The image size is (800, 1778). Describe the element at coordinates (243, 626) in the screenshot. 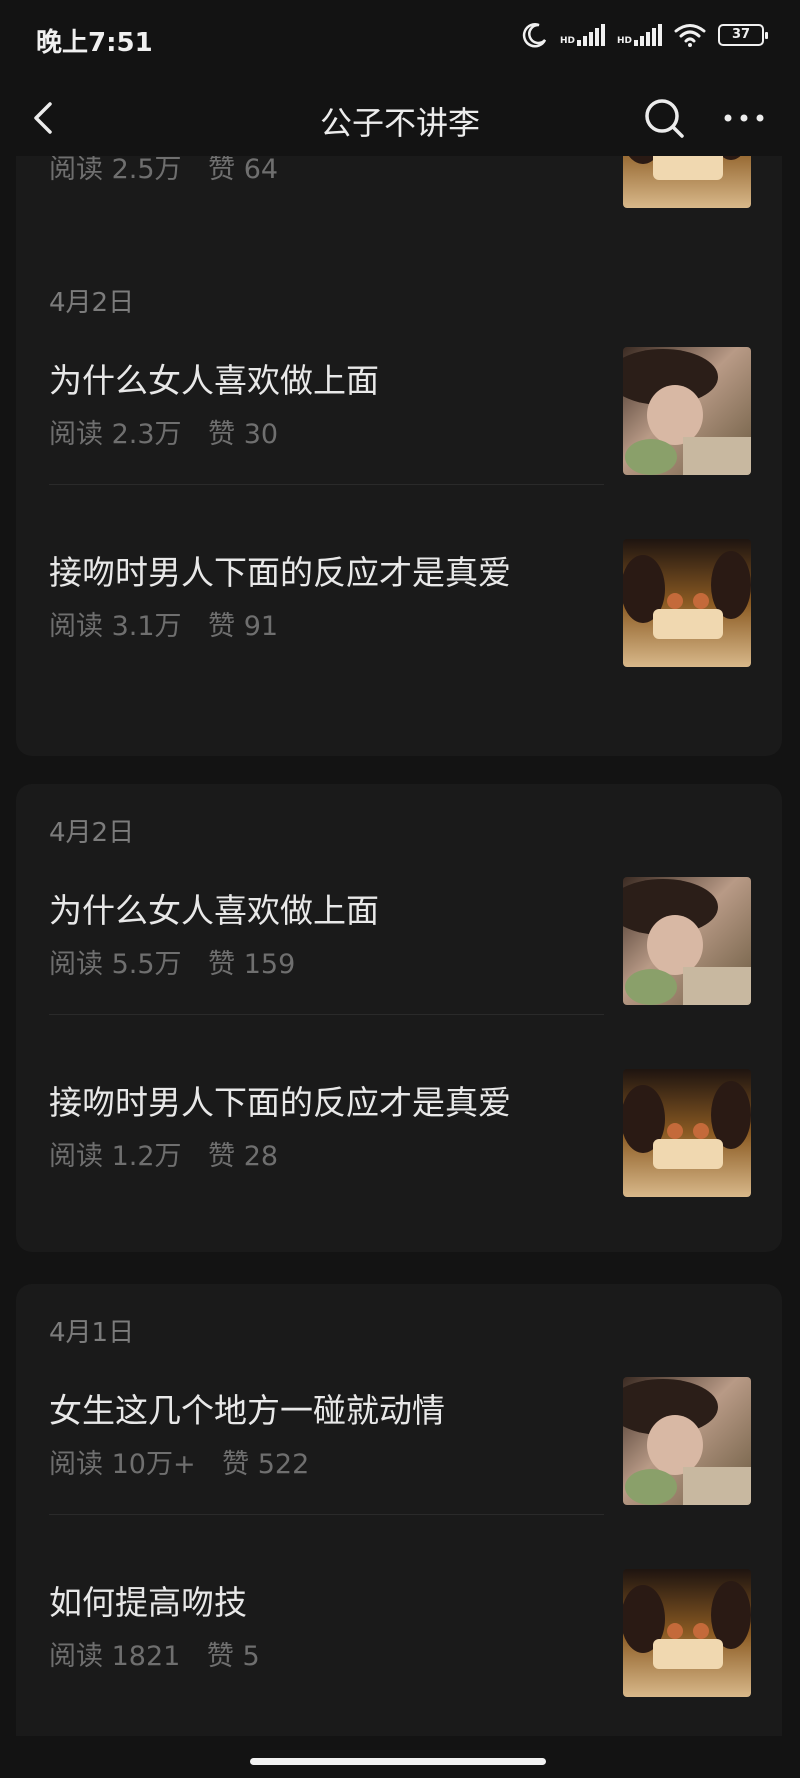

I see `like-count: 赞 91` at that location.